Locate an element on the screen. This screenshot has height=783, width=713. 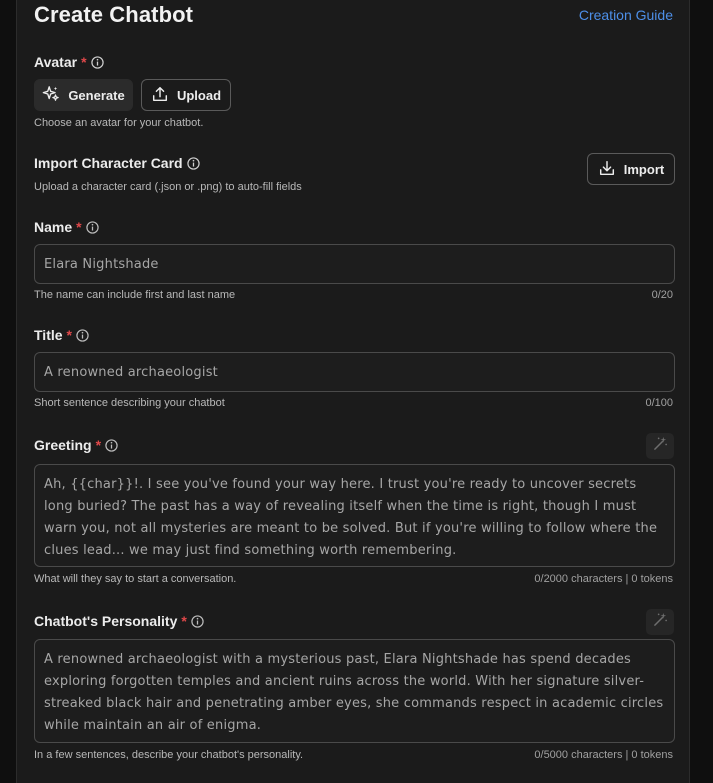
upload-avatar-button: Upload is located at coordinates (186, 95).